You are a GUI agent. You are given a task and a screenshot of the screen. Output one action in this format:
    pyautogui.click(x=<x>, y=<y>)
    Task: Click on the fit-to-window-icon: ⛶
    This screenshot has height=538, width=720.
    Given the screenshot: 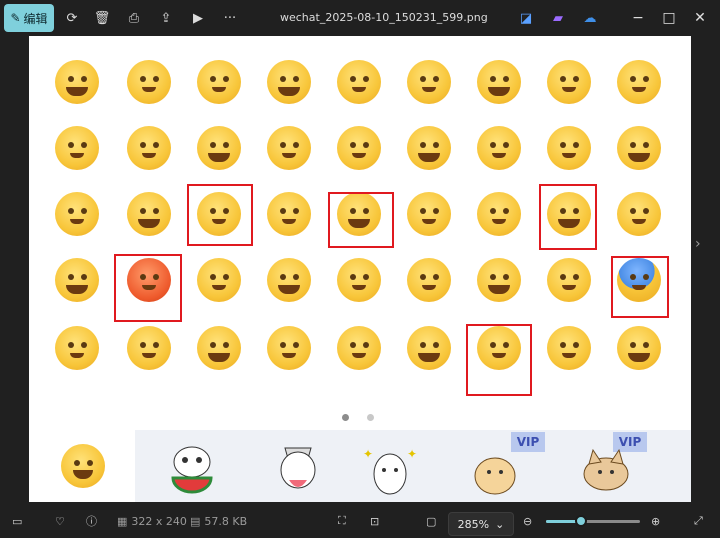 What is the action you would take?
    pyautogui.click(x=342, y=521)
    